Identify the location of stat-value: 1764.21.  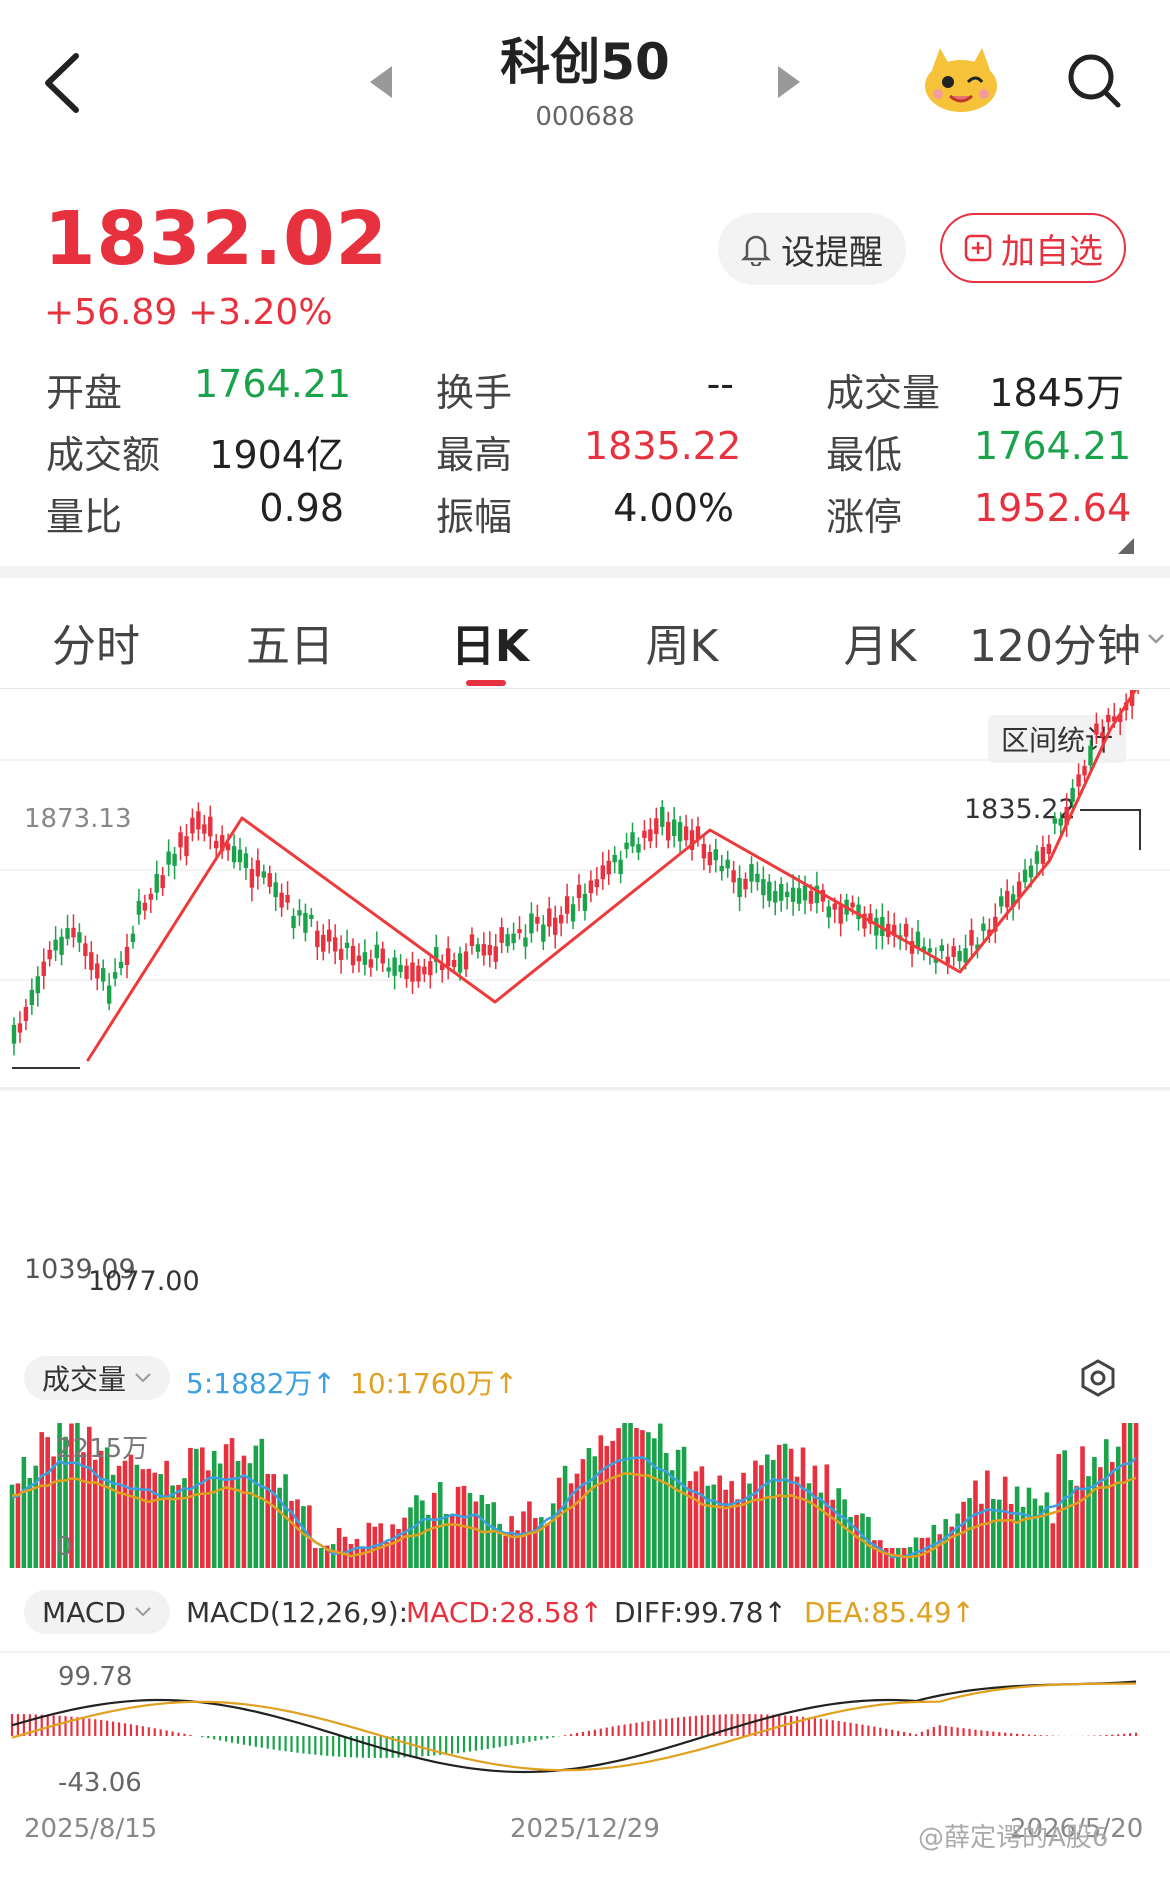
(273, 384).